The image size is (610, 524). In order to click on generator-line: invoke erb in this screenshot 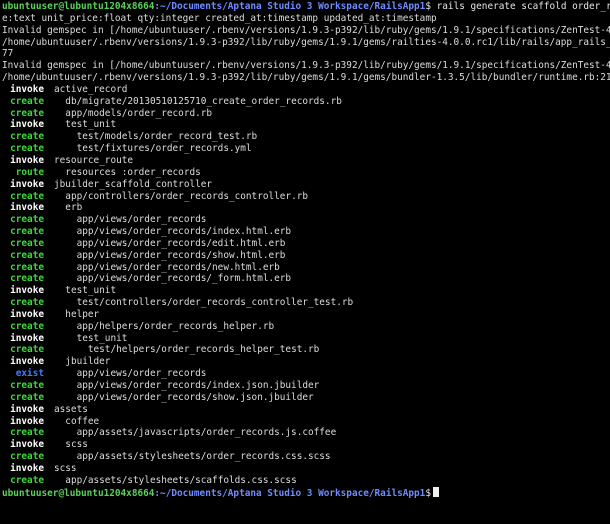, I will do `click(306, 208)`.